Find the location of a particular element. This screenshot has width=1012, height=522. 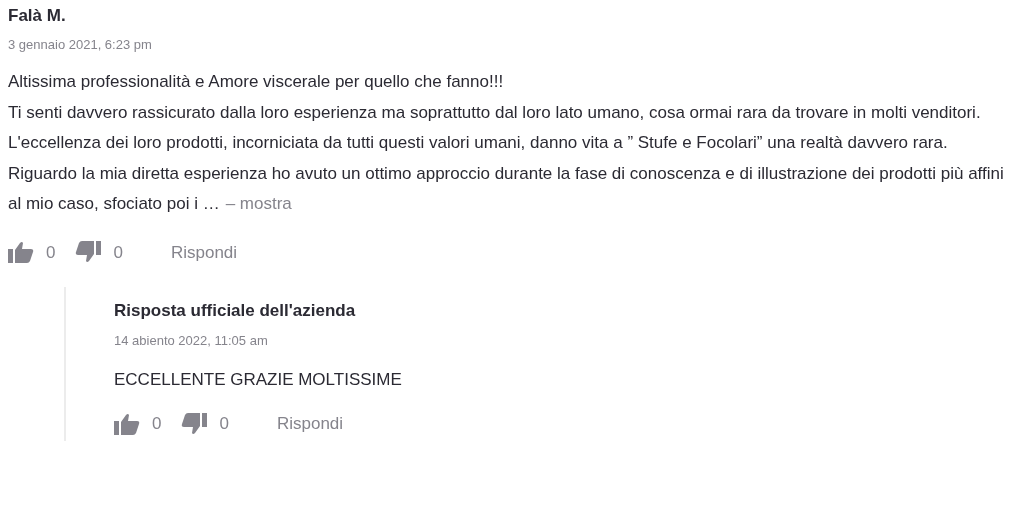

review-text: Altissima professionalità e Amore viscerale per quello che fanno!!! is located at coordinates (256, 82).